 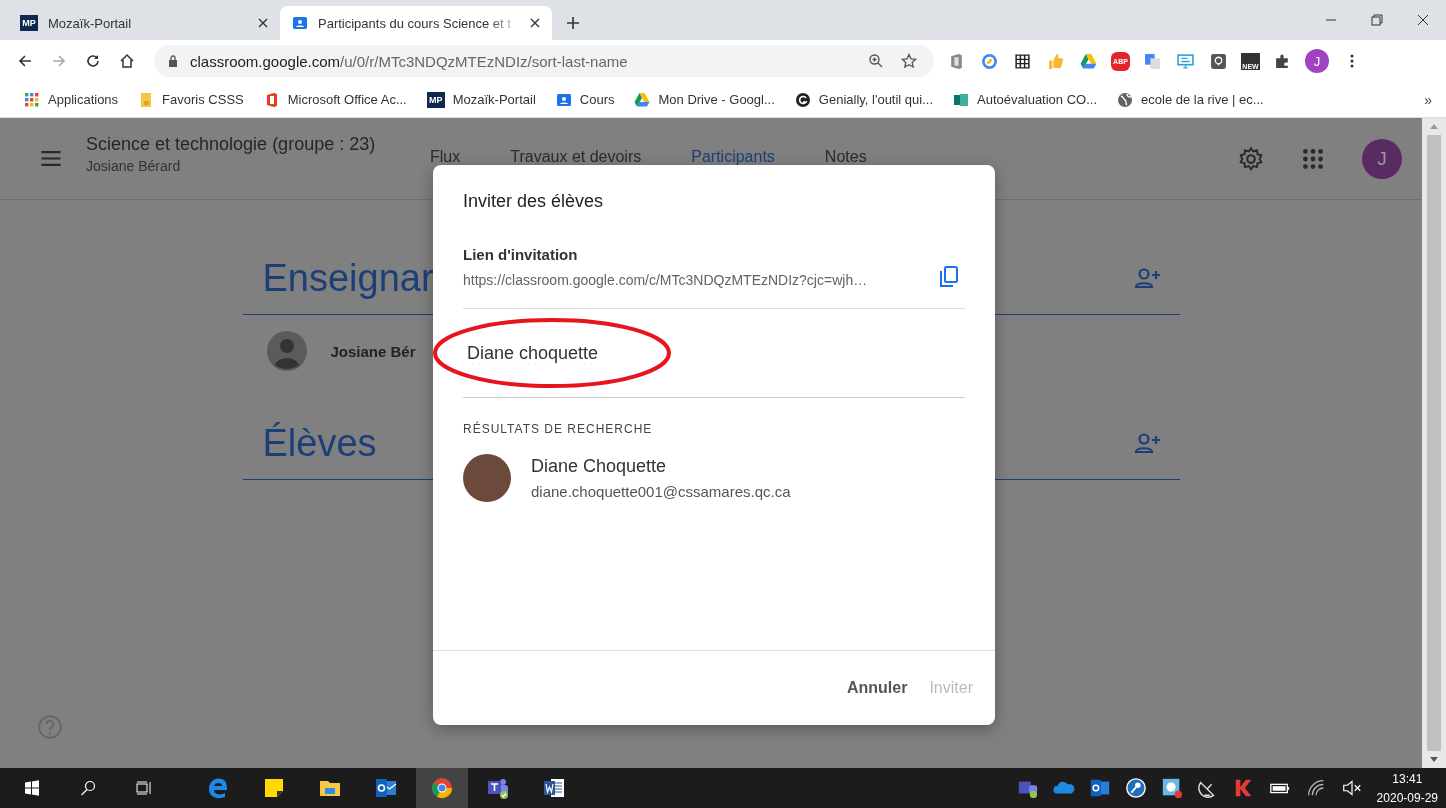 What do you see at coordinates (134, 165) in the screenshot?
I see `teacher-name: Josiane Bérard` at bounding box center [134, 165].